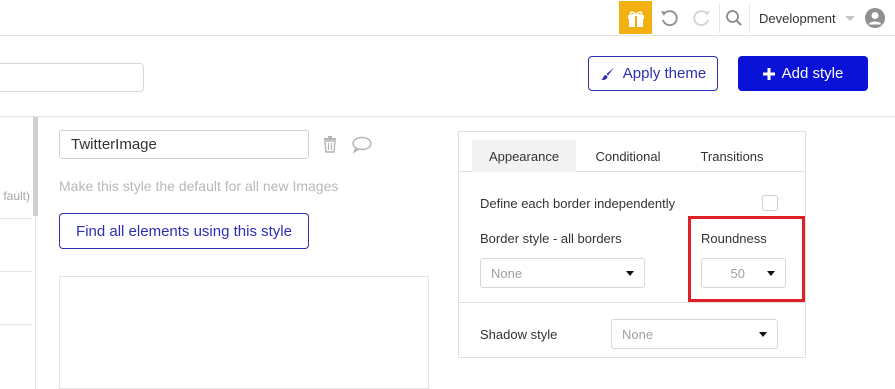 Image resolution: width=895 pixels, height=389 pixels. Describe the element at coordinates (734, 18) in the screenshot. I see `search-icon` at that location.